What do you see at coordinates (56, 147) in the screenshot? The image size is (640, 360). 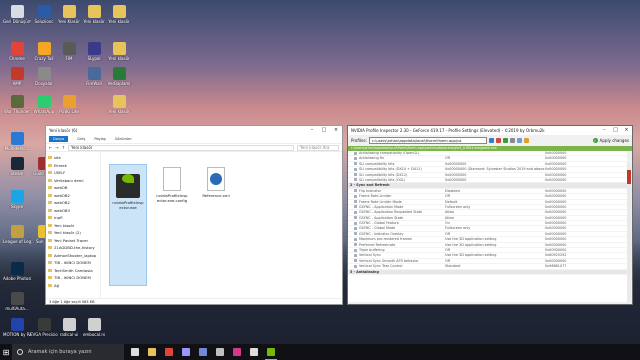 I see `forward-icon: →` at bounding box center [56, 147].